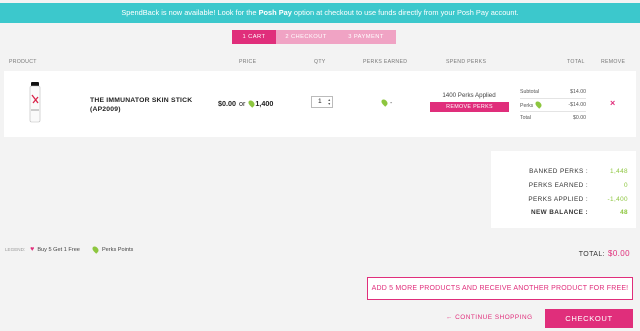 The image size is (640, 331). I want to click on posh-pay-highlight: Posh Pay, so click(275, 12).